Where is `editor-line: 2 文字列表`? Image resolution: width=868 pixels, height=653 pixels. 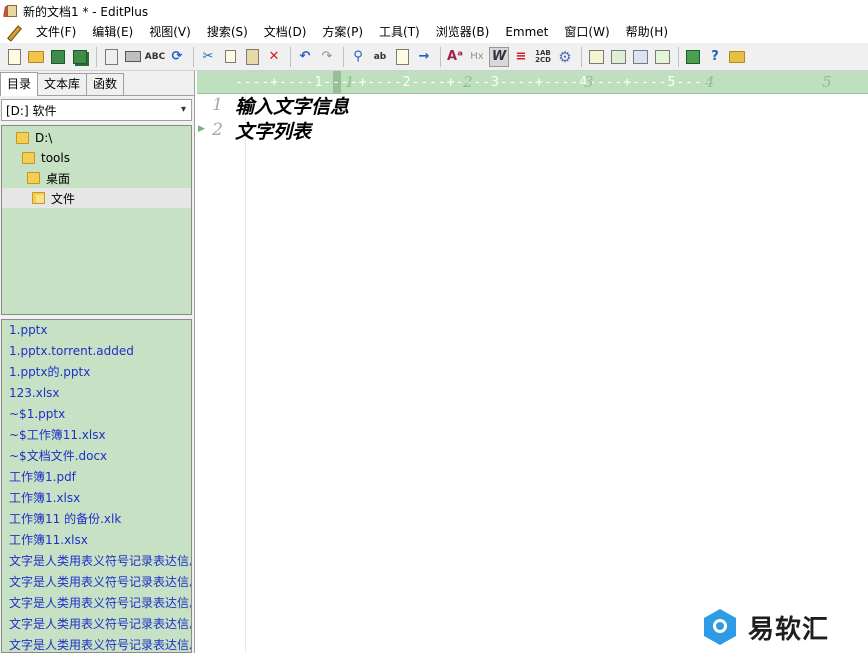
editor-line: 2 文字列表 is located at coordinates (254, 130).